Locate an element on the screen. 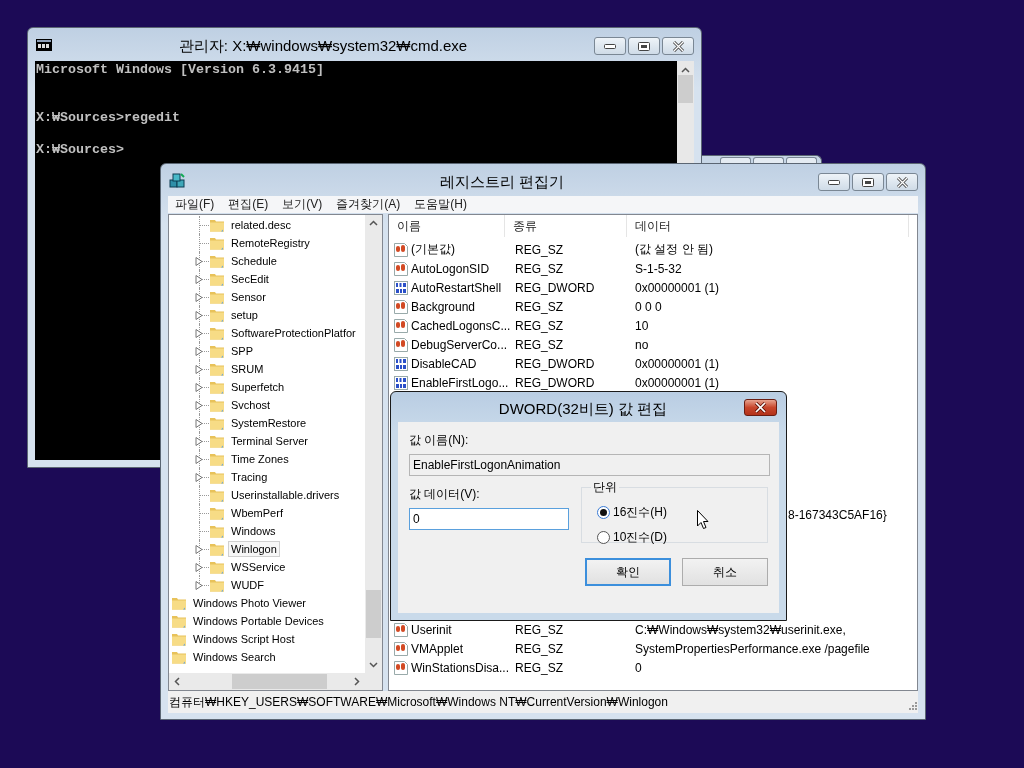 This screenshot has width=1024, height=768. tree-item: SoftwareProtectionPlatfor is located at coordinates (293, 333).